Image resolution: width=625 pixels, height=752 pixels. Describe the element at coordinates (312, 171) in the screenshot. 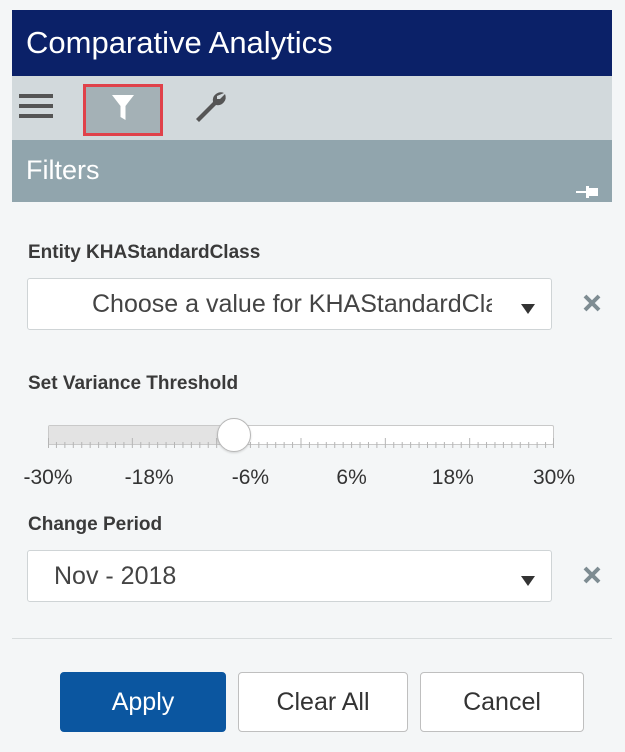

I see `filters-header: Filters` at that location.